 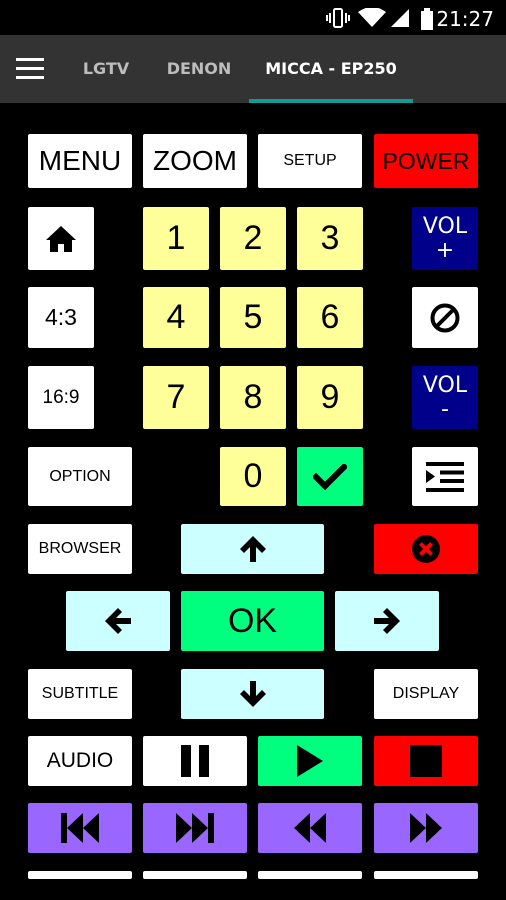 I want to click on digit-6-button: 6, so click(x=330, y=317).